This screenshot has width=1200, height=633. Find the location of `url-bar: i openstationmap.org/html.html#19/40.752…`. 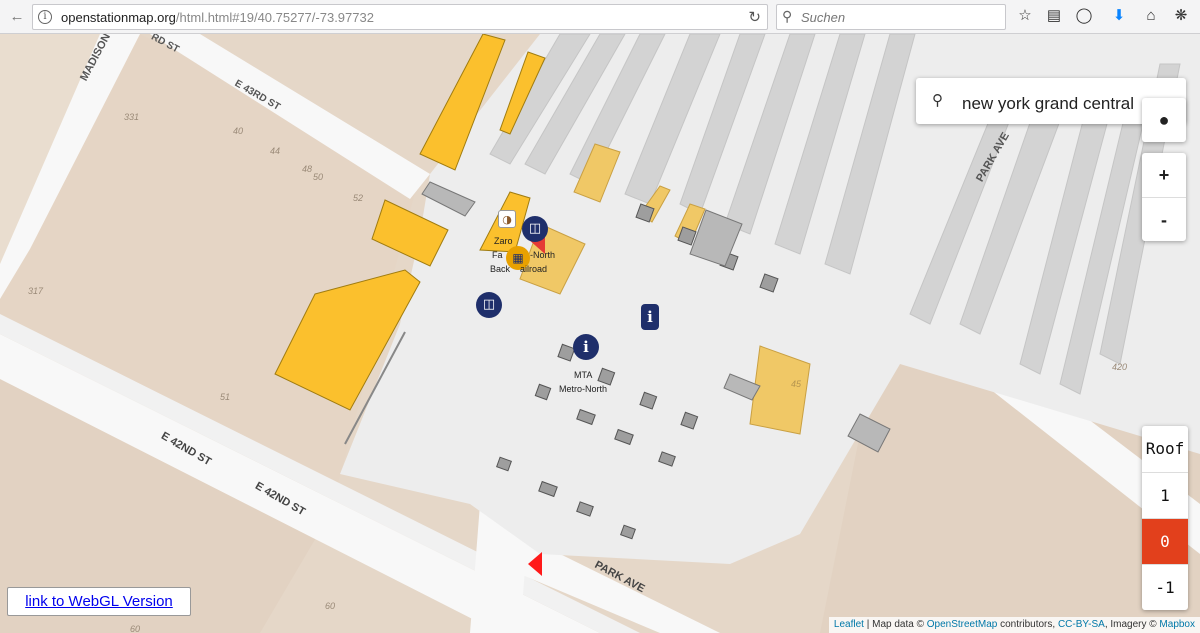

url-bar: i openstationmap.org/html.html#19/40.752… is located at coordinates (400, 17).